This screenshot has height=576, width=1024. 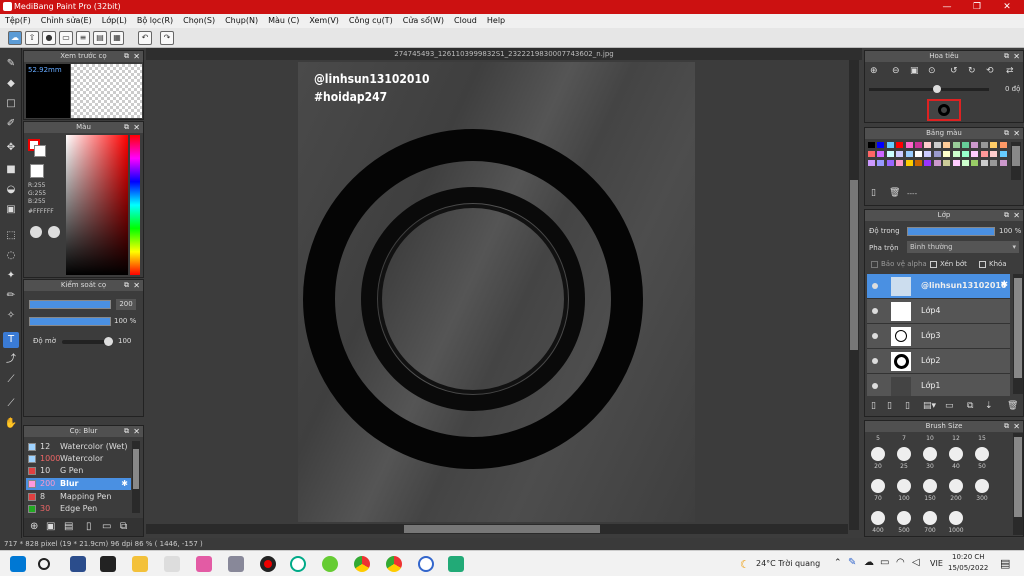 I want to click on settings-icon, so click(x=54, y=232).